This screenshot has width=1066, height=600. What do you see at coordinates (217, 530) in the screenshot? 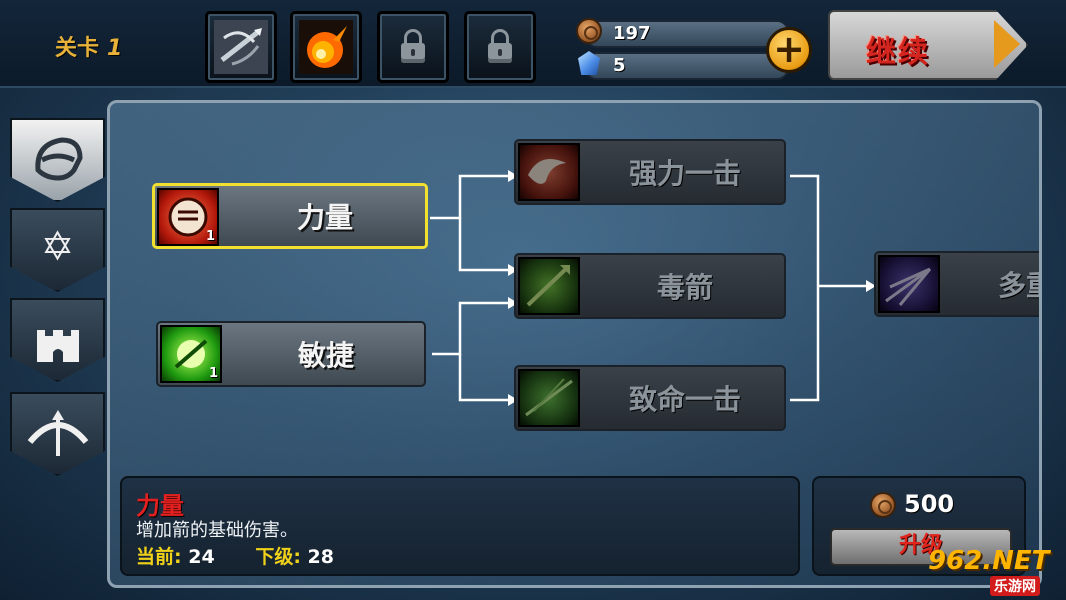
I see `skill-info-description: 增加箭的基础伤害。` at bounding box center [217, 530].